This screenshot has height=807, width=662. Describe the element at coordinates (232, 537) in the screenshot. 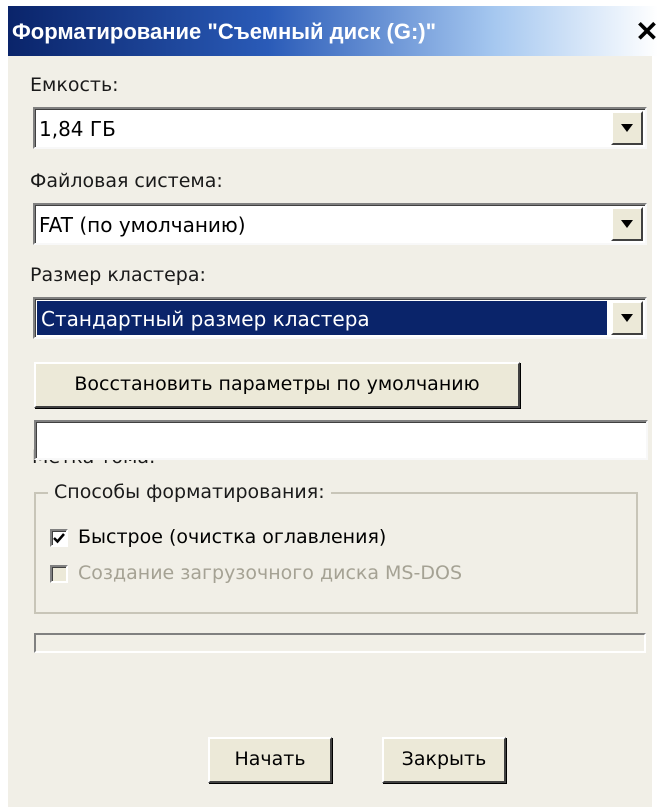

I see `quick-format-label: Быстрое (очистка оглавления)` at that location.